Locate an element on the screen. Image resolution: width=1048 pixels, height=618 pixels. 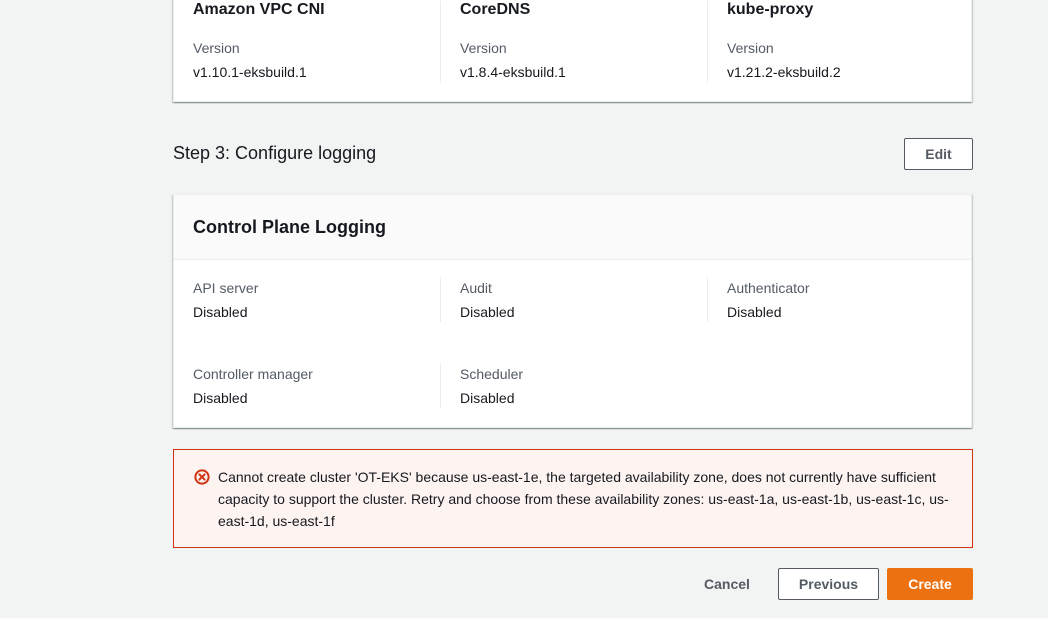
addon-name: Amazon VPC CNI is located at coordinates (259, 9).